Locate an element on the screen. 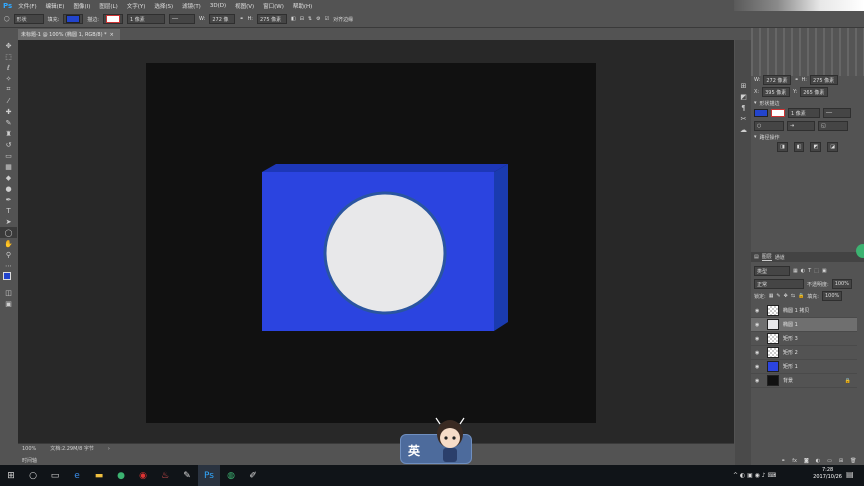 This screenshot has width=864, height=486. align-edges-checkbox: ☑ is located at coordinates (327, 19).